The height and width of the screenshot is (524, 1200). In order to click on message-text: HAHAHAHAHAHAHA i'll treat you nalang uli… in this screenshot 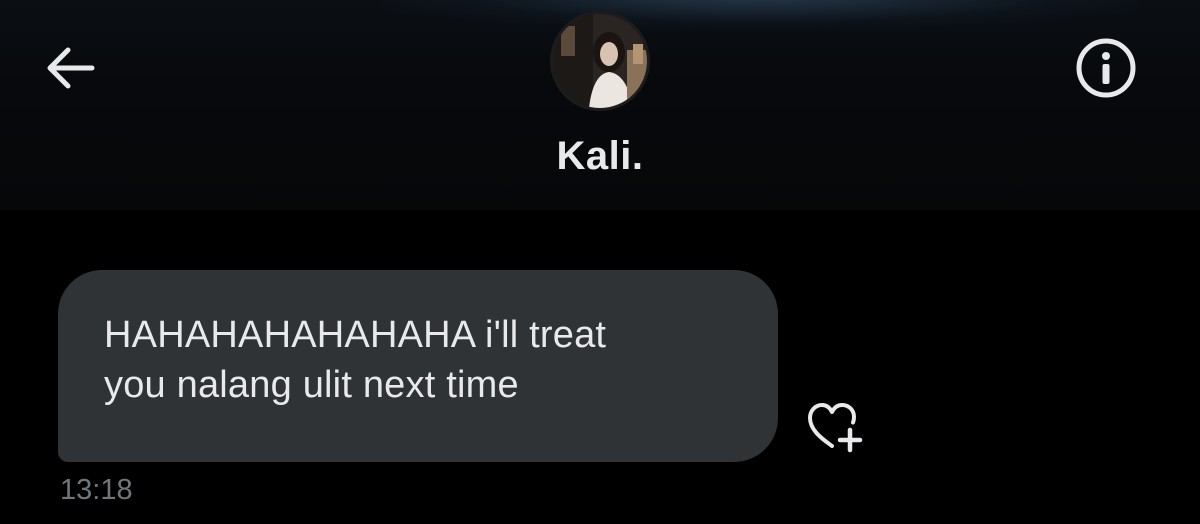, I will do `click(355, 360)`.